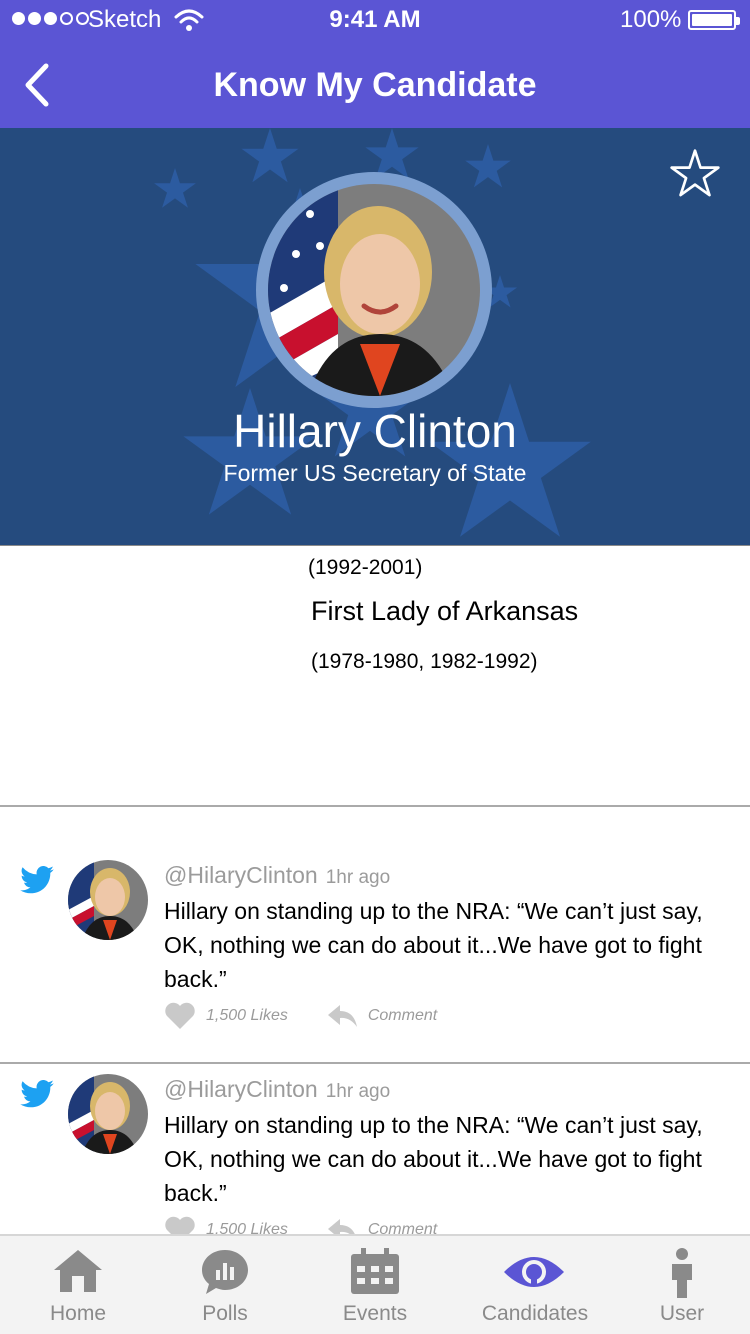  What do you see at coordinates (535, 1313) in the screenshot?
I see `tab-label: Candidates` at bounding box center [535, 1313].